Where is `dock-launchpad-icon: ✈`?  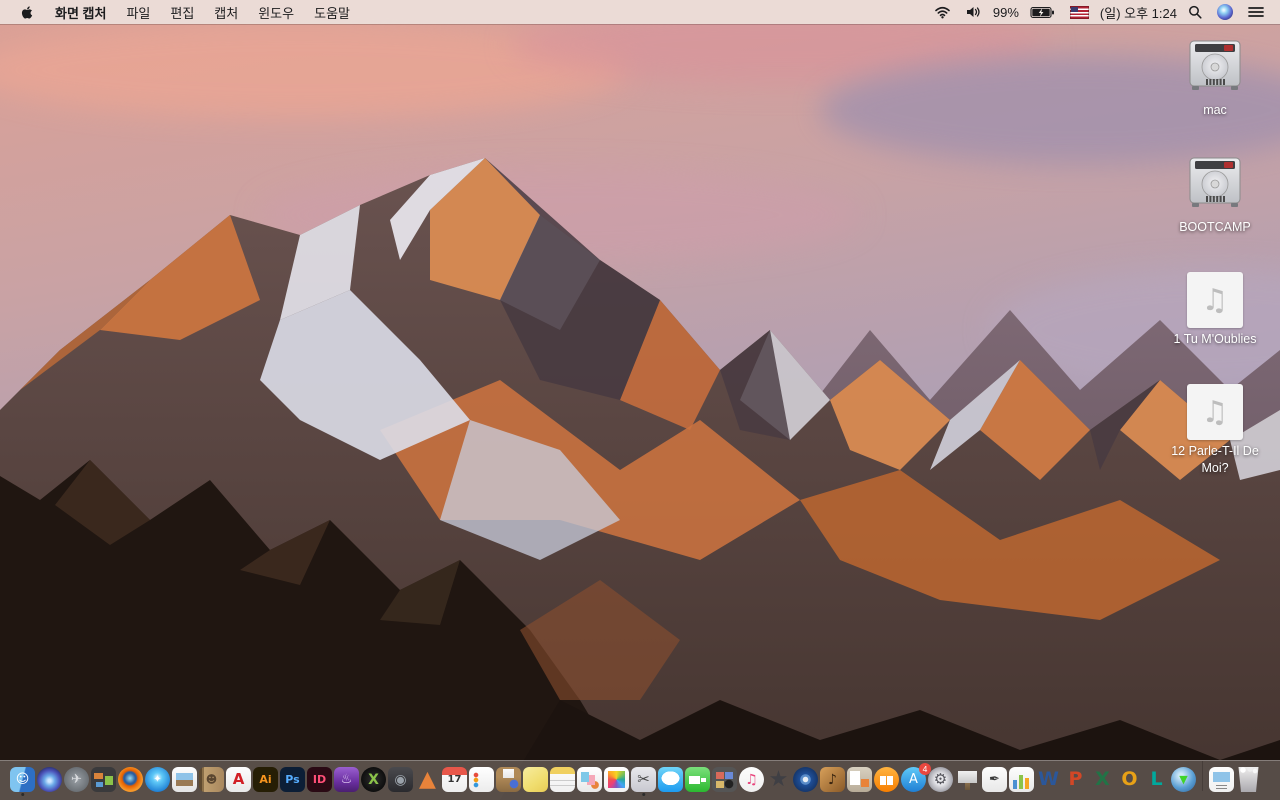 dock-launchpad-icon: ✈ is located at coordinates (76, 781).